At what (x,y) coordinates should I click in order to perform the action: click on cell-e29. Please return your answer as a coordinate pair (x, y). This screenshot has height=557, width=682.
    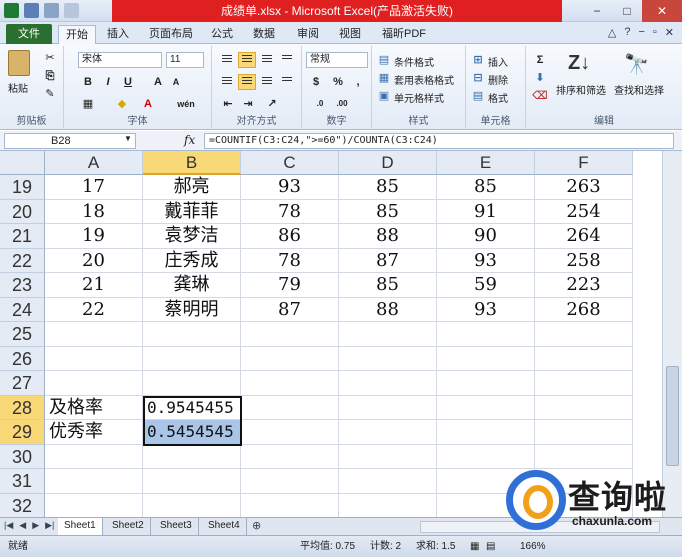
    Looking at the image, I should click on (486, 432).